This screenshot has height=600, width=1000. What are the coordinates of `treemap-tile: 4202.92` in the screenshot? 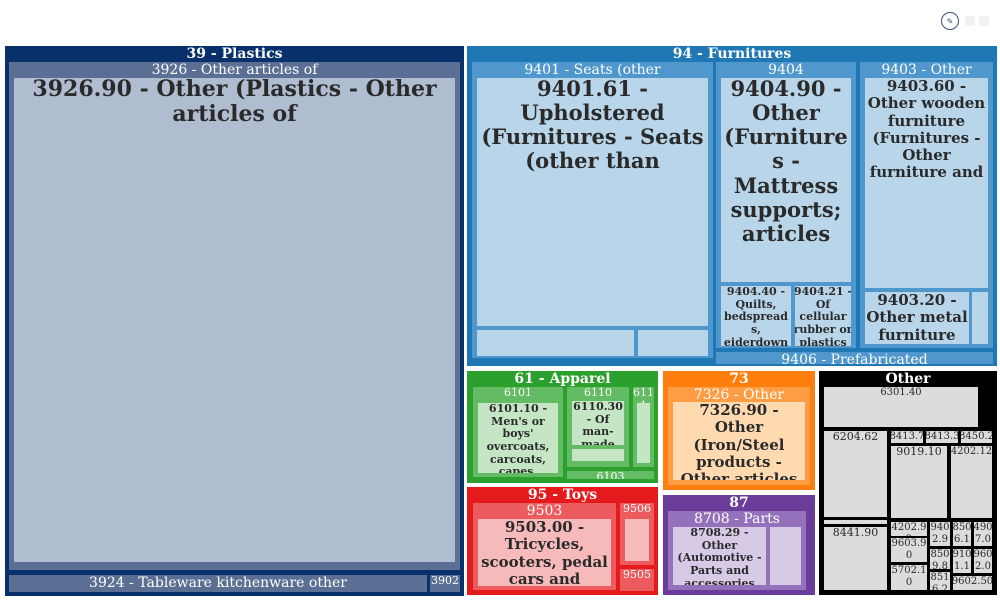 It's located at (909, 529).